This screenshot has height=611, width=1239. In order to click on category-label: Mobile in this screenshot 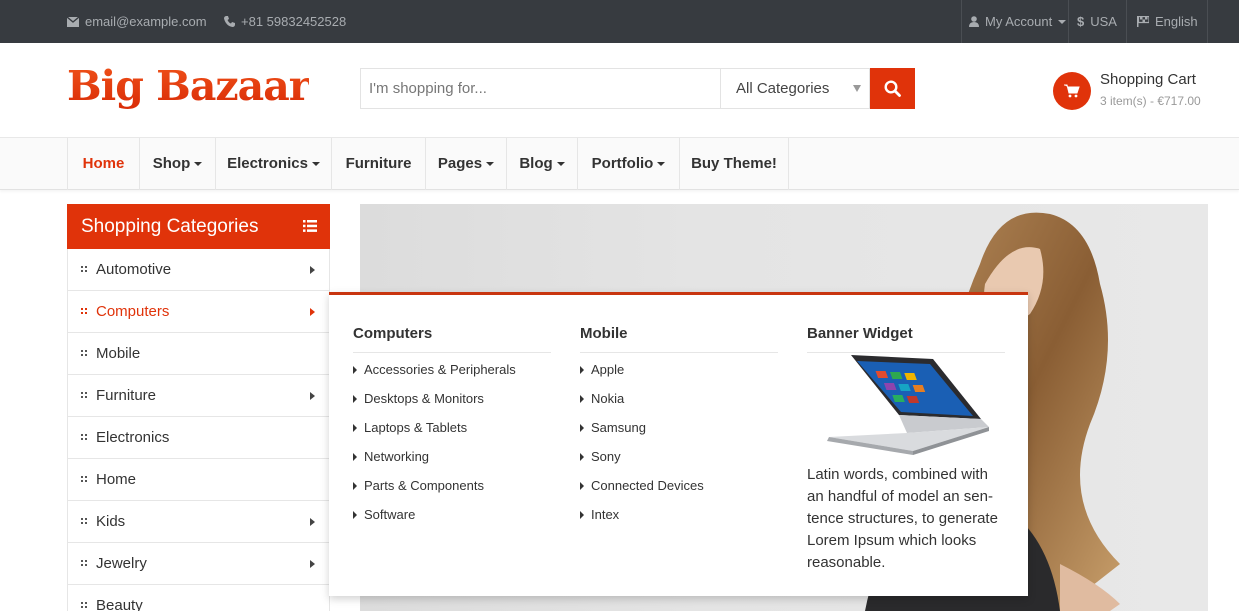, I will do `click(118, 353)`.